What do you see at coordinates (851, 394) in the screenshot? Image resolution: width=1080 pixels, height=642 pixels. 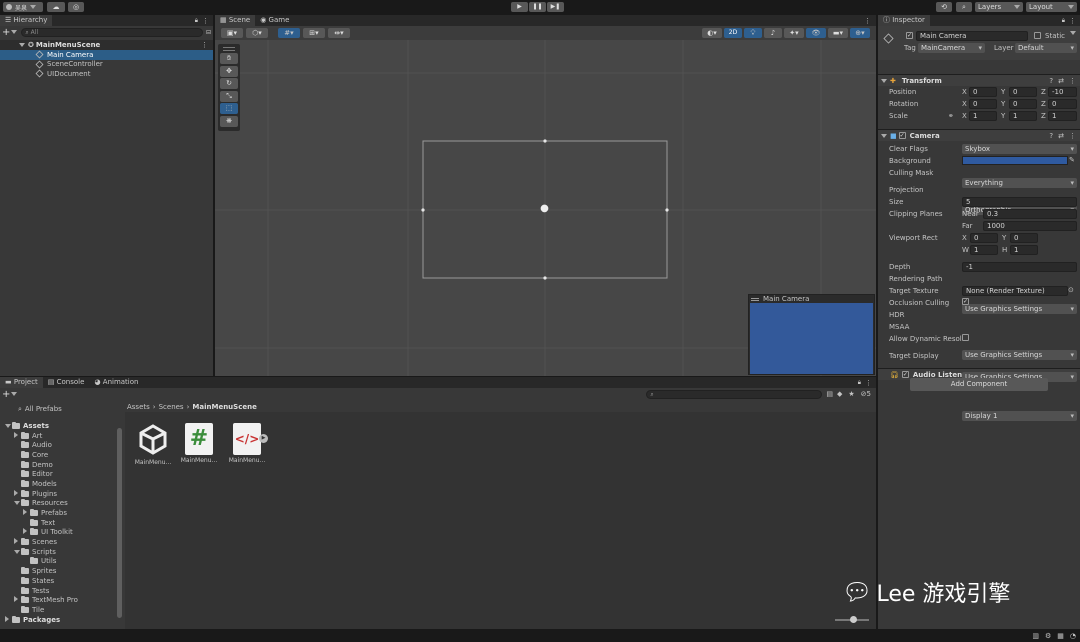 I see `favorites-icon: ★` at bounding box center [851, 394].